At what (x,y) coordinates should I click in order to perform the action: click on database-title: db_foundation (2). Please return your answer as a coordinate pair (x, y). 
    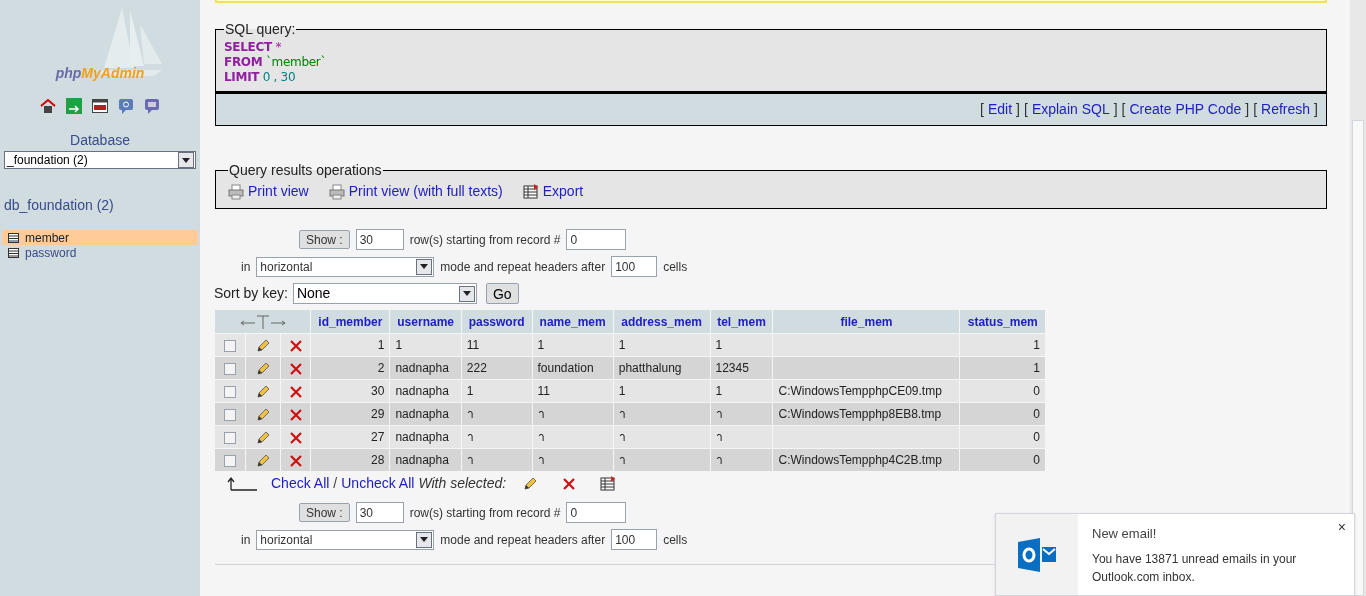
    Looking at the image, I should click on (100, 205).